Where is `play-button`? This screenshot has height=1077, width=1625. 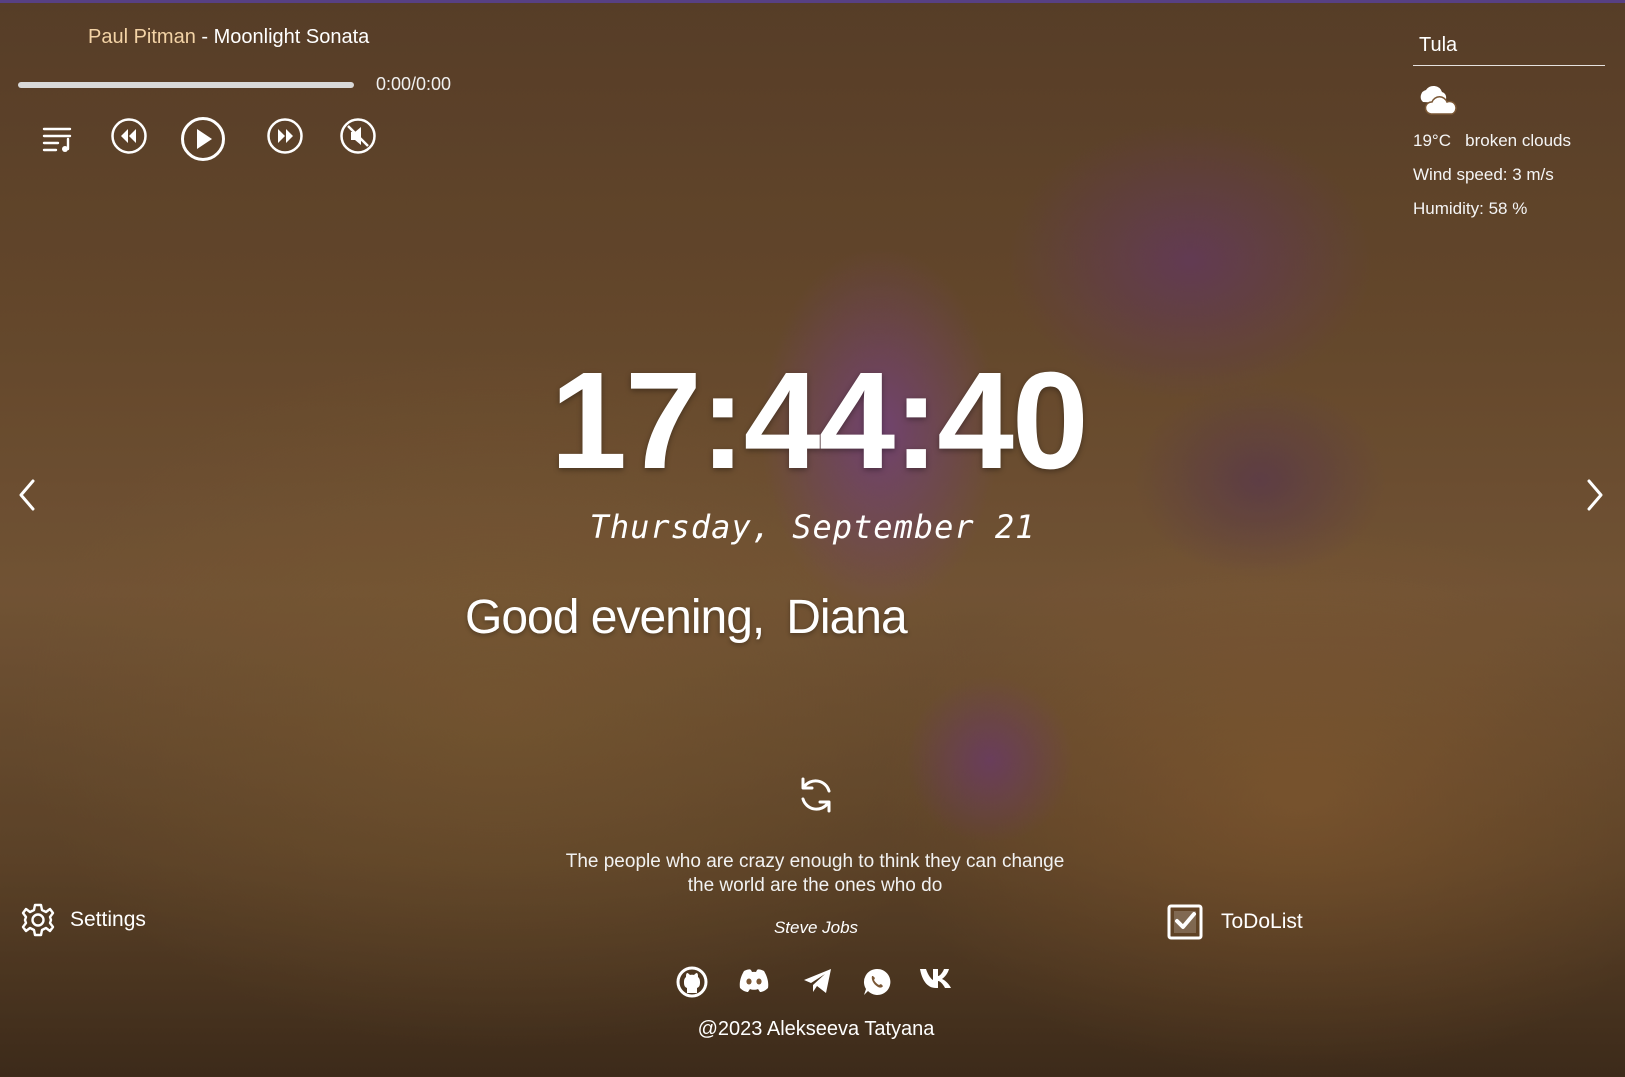
play-button is located at coordinates (203, 141).